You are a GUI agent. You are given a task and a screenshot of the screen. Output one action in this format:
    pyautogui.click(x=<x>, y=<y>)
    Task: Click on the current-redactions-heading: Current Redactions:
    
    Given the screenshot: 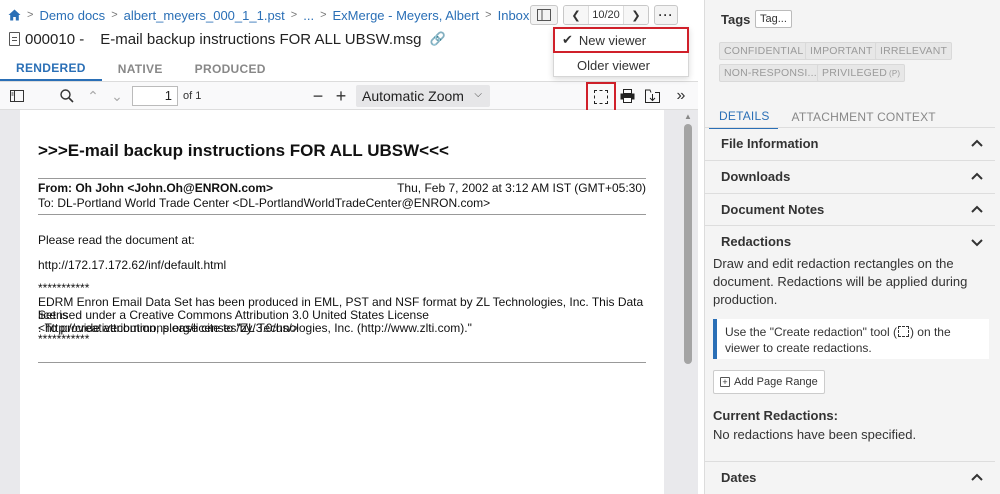 What is the action you would take?
    pyautogui.click(x=775, y=415)
    